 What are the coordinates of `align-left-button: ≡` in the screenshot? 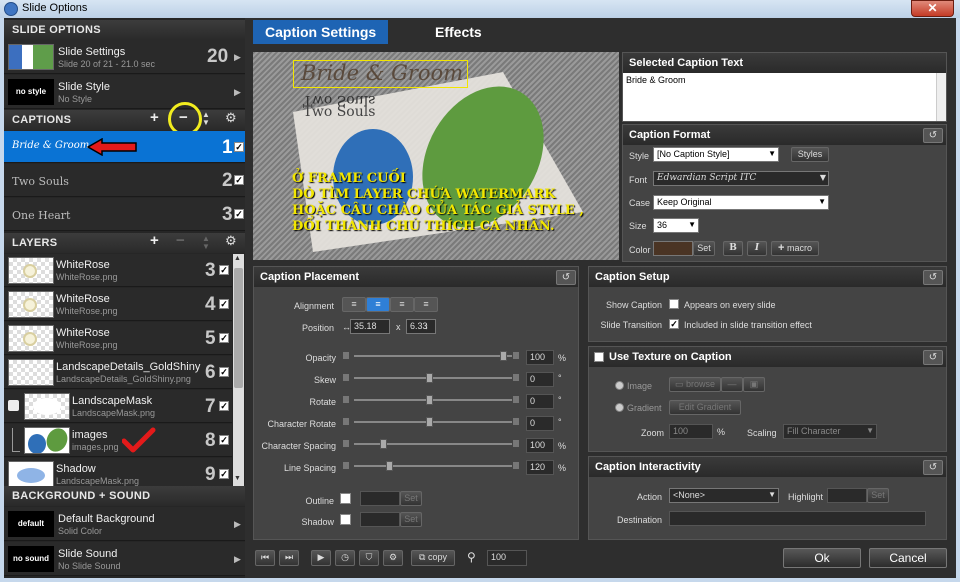 It's located at (354, 304).